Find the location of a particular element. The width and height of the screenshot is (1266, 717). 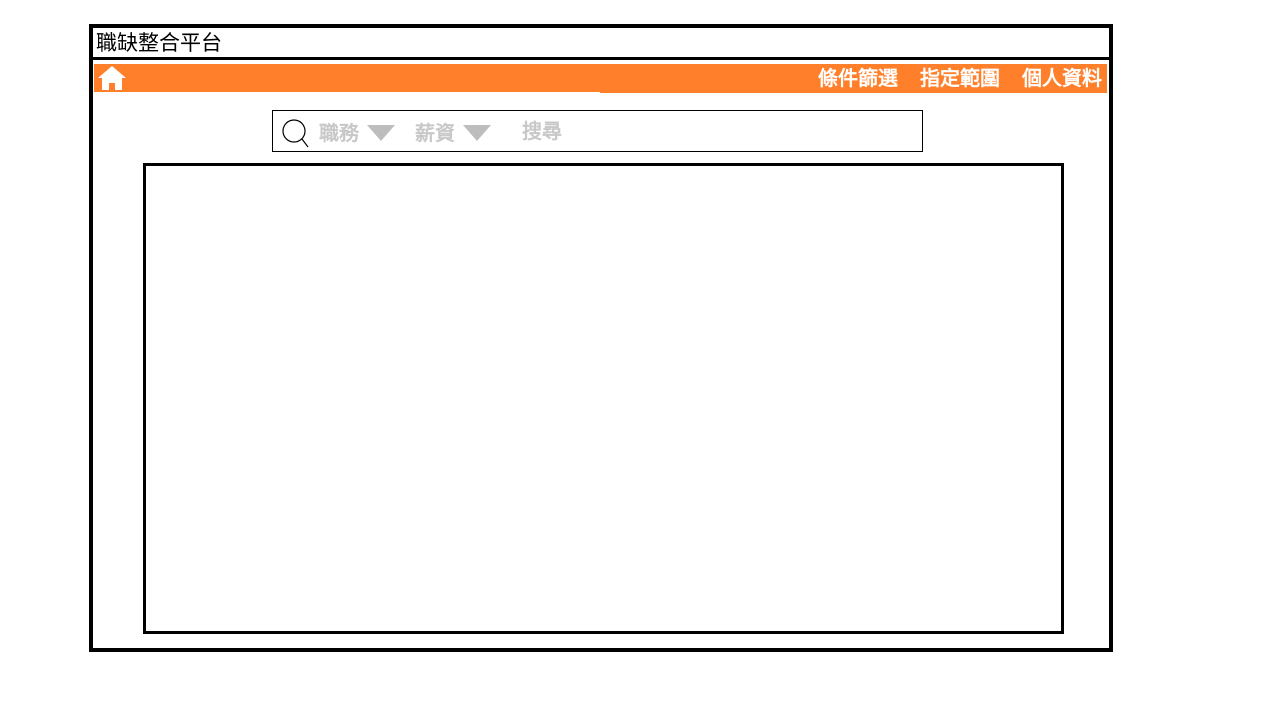

nav-menu: 條件篩選 指定範圍 個人資料 is located at coordinates (960, 78).